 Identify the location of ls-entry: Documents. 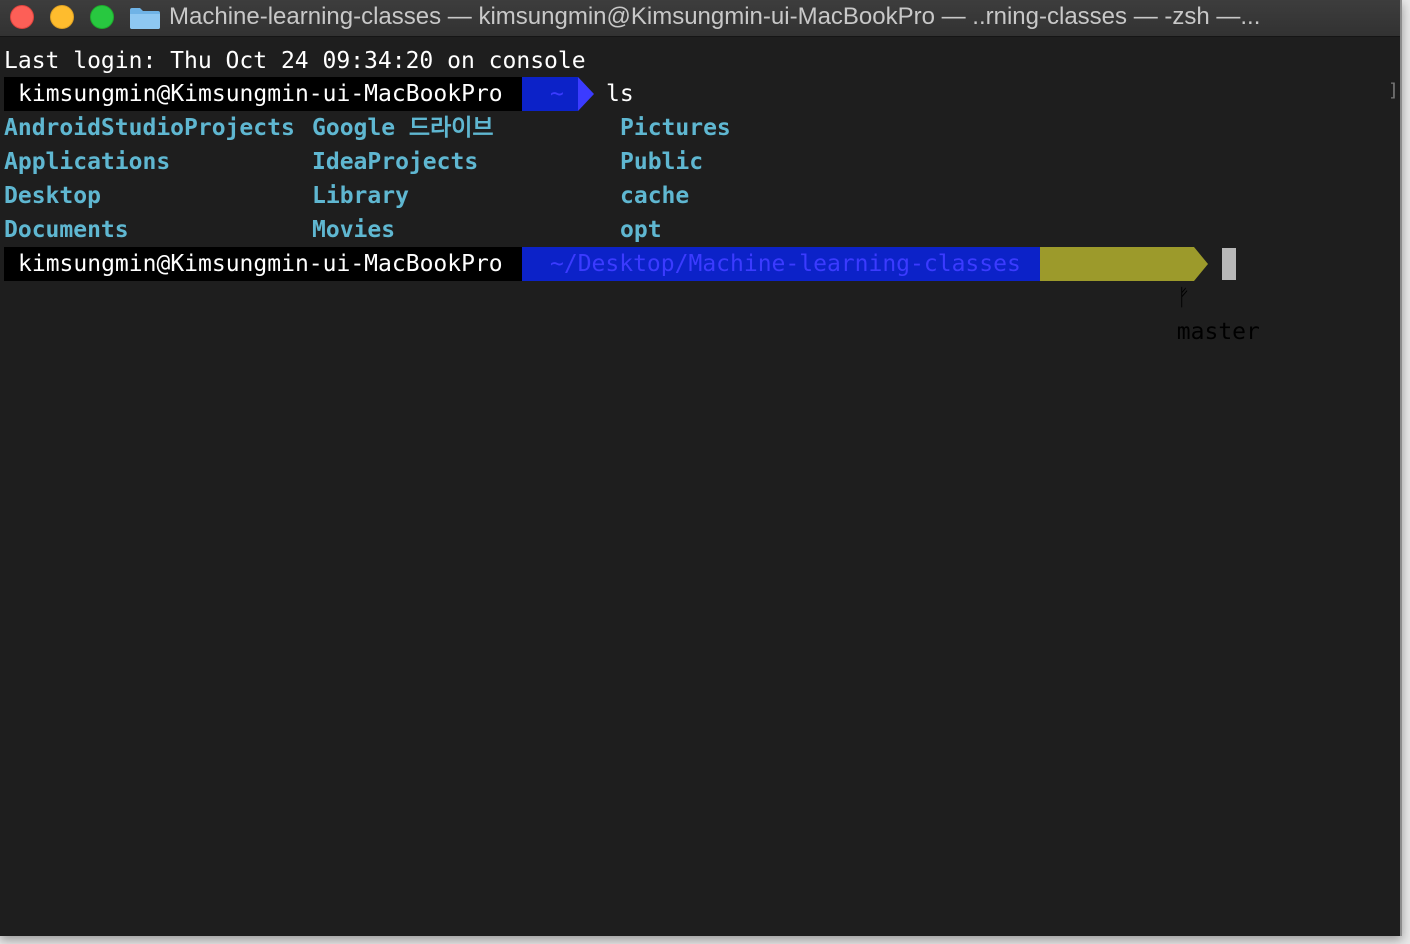
(66, 230).